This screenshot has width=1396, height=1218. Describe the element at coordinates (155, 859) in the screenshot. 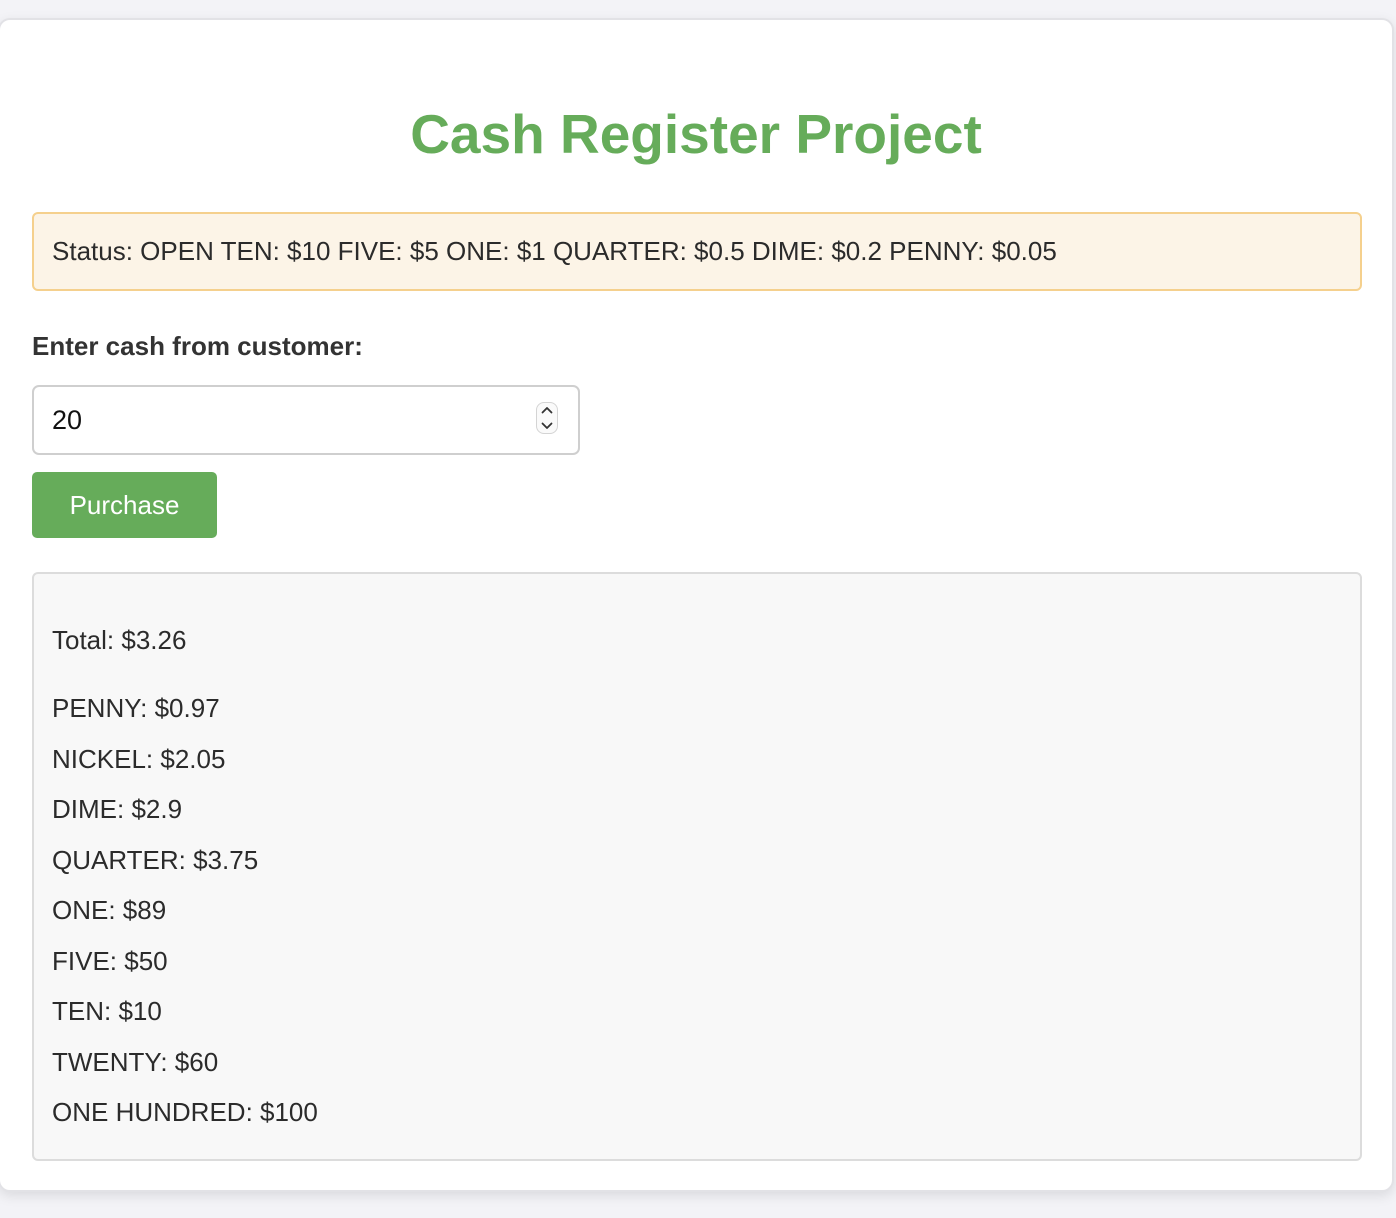

I see `drawer-item-quarter: QUARTER: $3.75` at that location.